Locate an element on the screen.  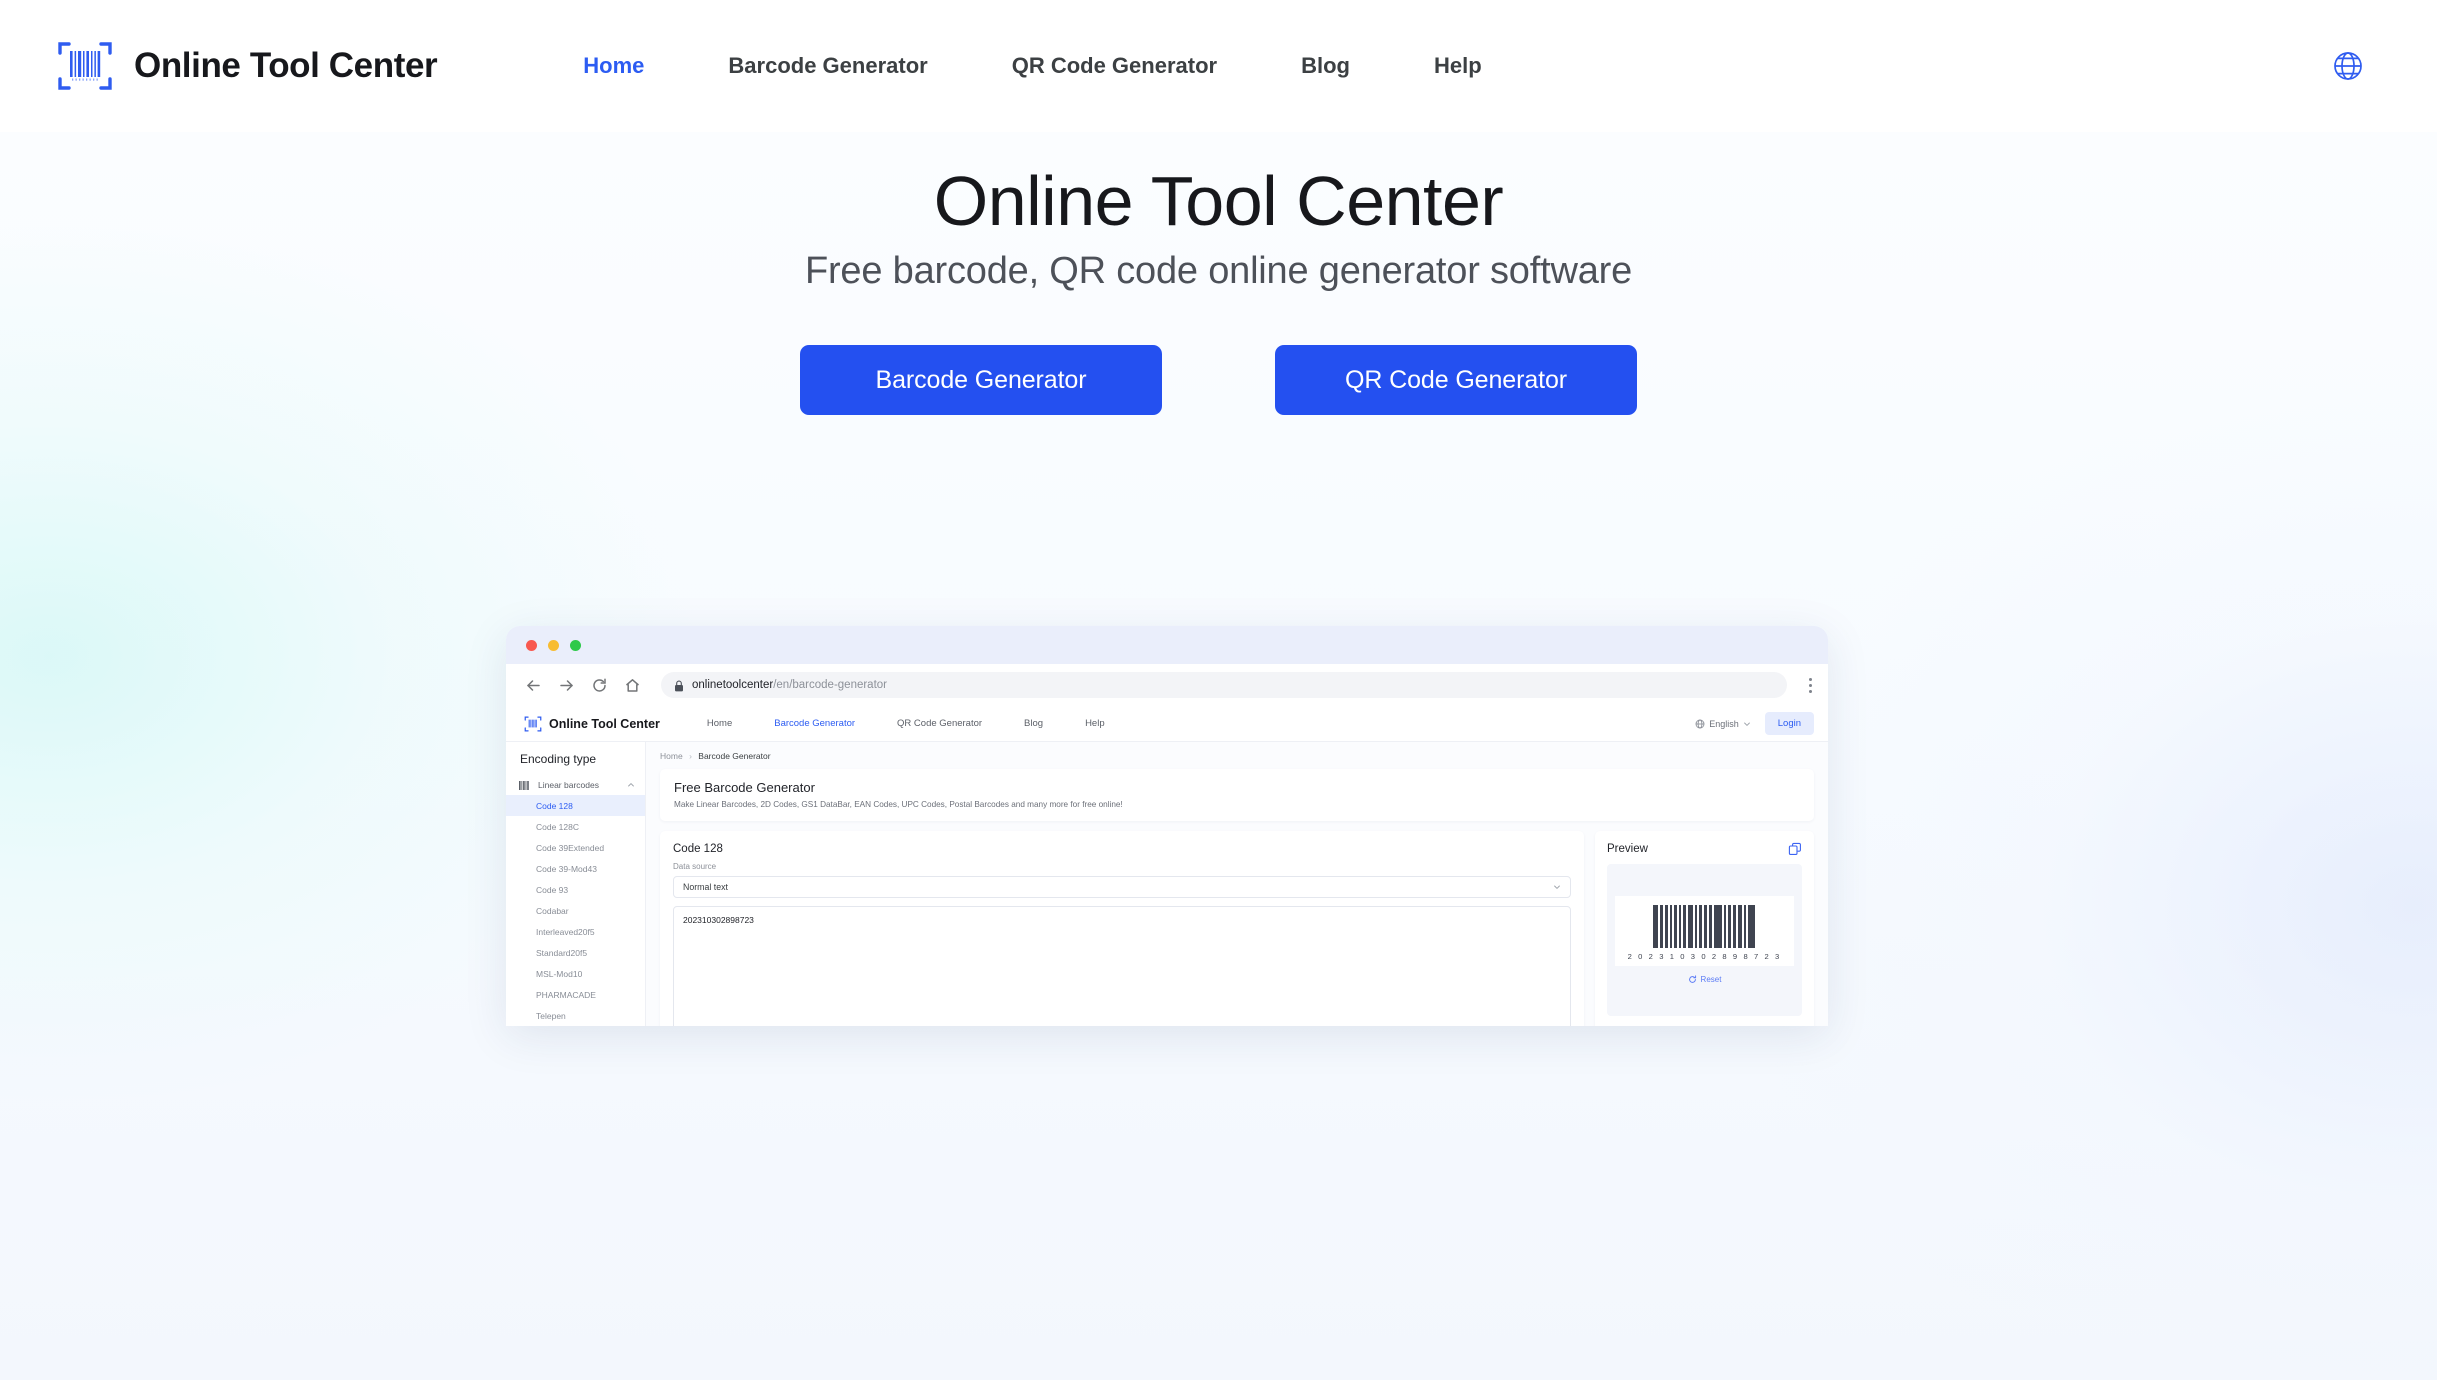
sidebar-item-msl-mod10: MSL-Mod10 is located at coordinates (575, 973).